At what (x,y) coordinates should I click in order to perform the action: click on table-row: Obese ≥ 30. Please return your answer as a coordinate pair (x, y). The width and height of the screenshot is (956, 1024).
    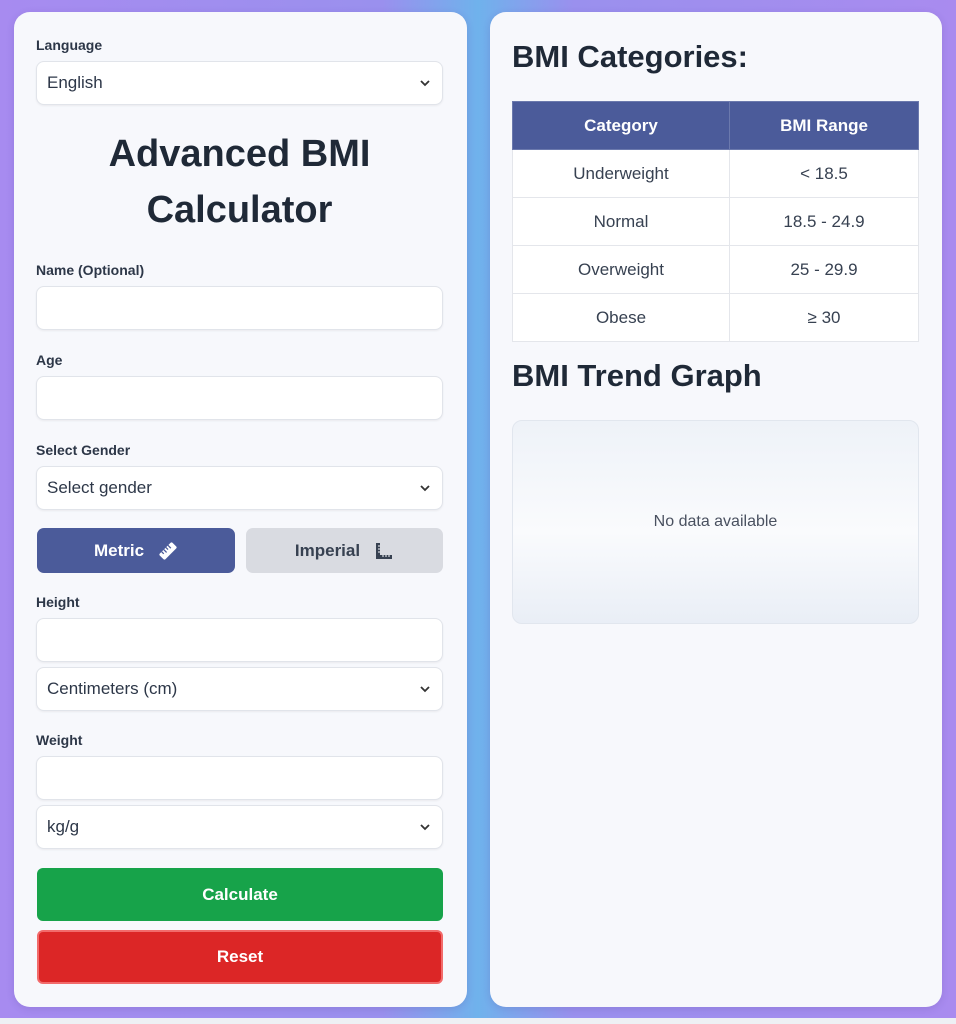
    Looking at the image, I should click on (715, 317).